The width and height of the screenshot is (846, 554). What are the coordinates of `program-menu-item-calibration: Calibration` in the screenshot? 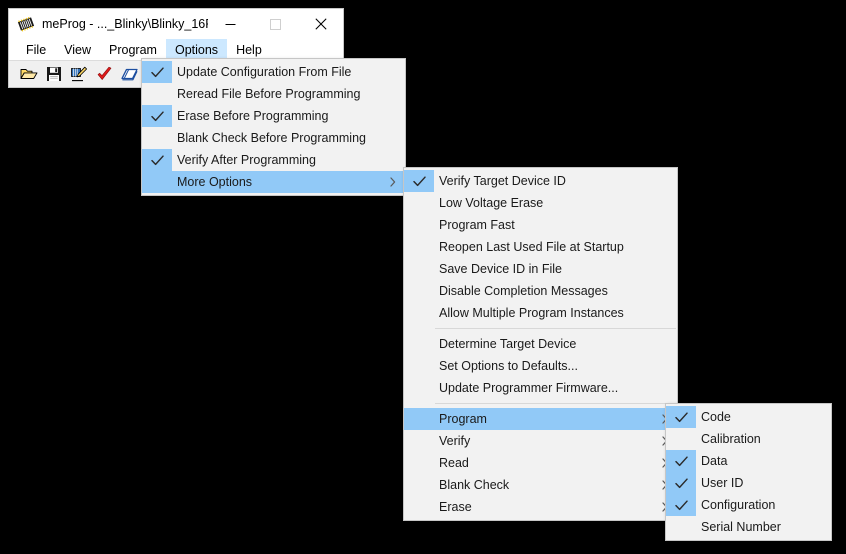 It's located at (748, 439).